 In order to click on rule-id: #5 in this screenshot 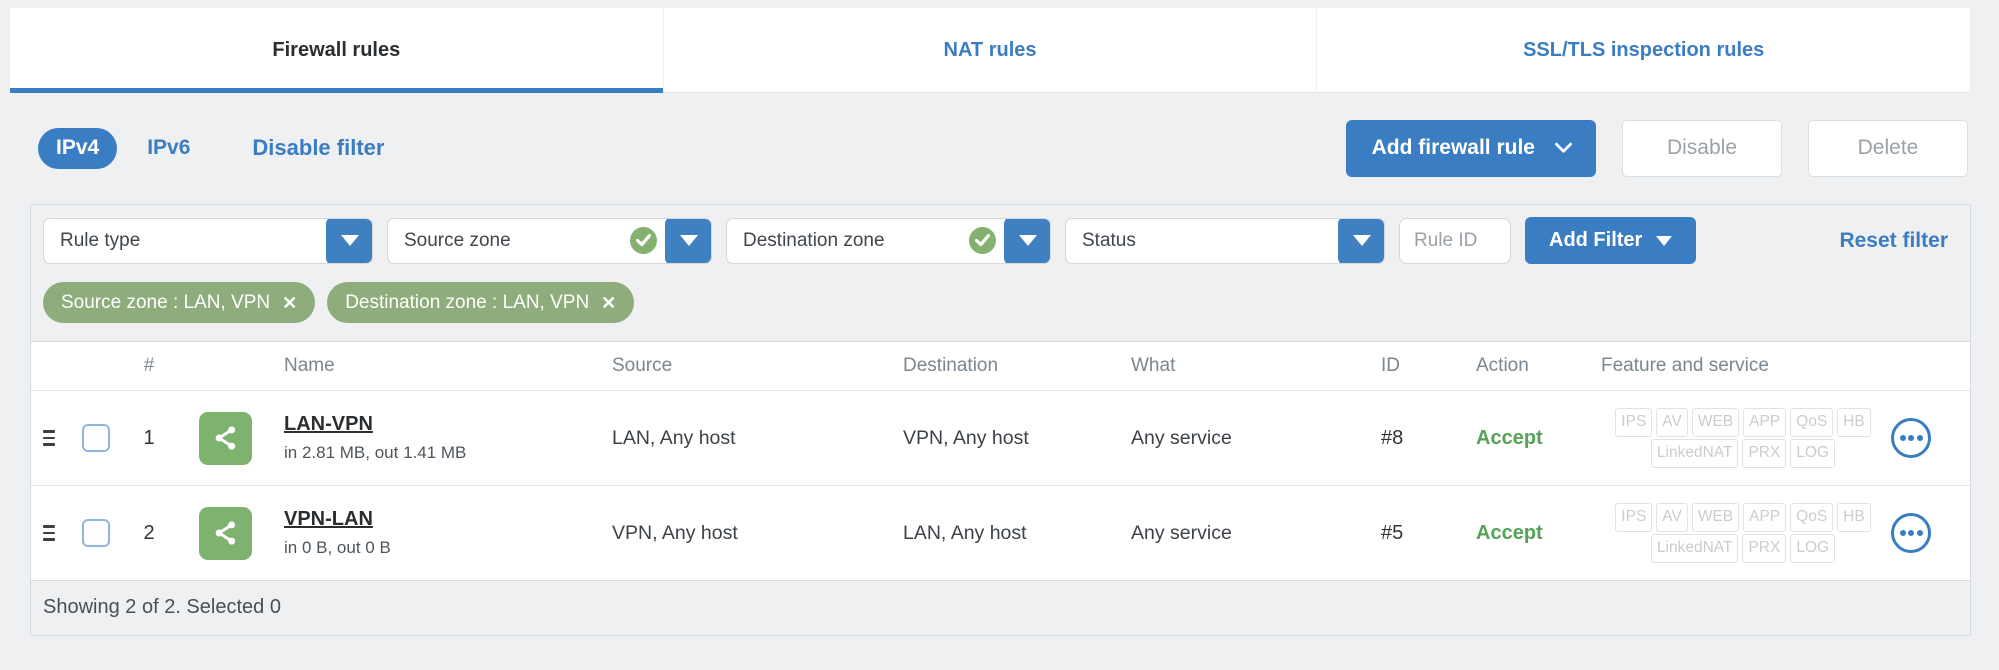, I will do `click(1392, 532)`.